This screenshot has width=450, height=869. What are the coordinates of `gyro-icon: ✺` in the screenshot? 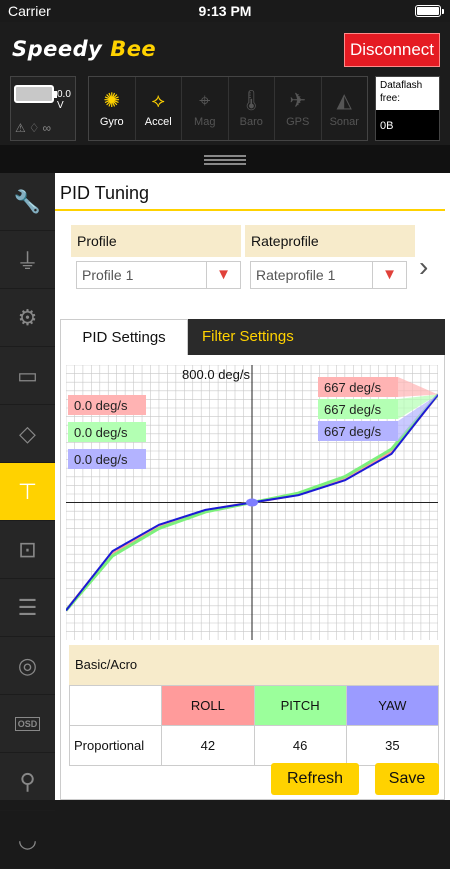 It's located at (112, 101).